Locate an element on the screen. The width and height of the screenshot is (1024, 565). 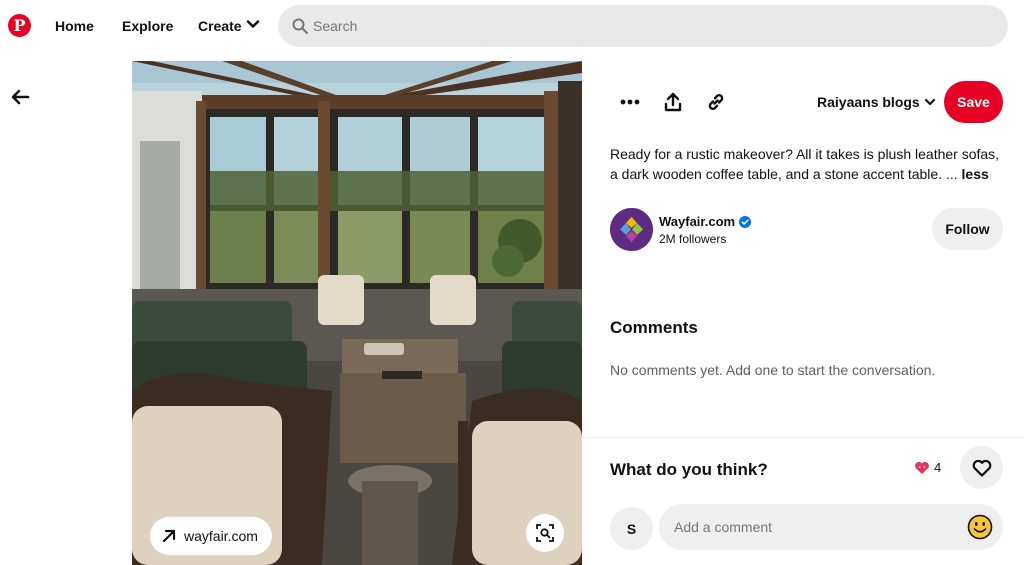
share-icon is located at coordinates (673, 102).